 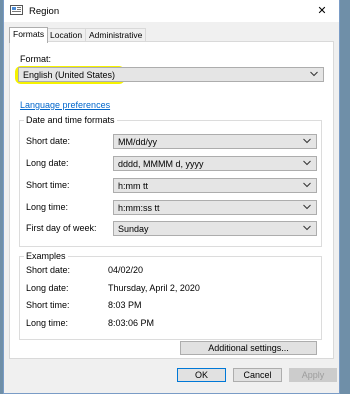 What do you see at coordinates (215, 185) in the screenshot?
I see `short-time-dropdown: h:mm tt` at bounding box center [215, 185].